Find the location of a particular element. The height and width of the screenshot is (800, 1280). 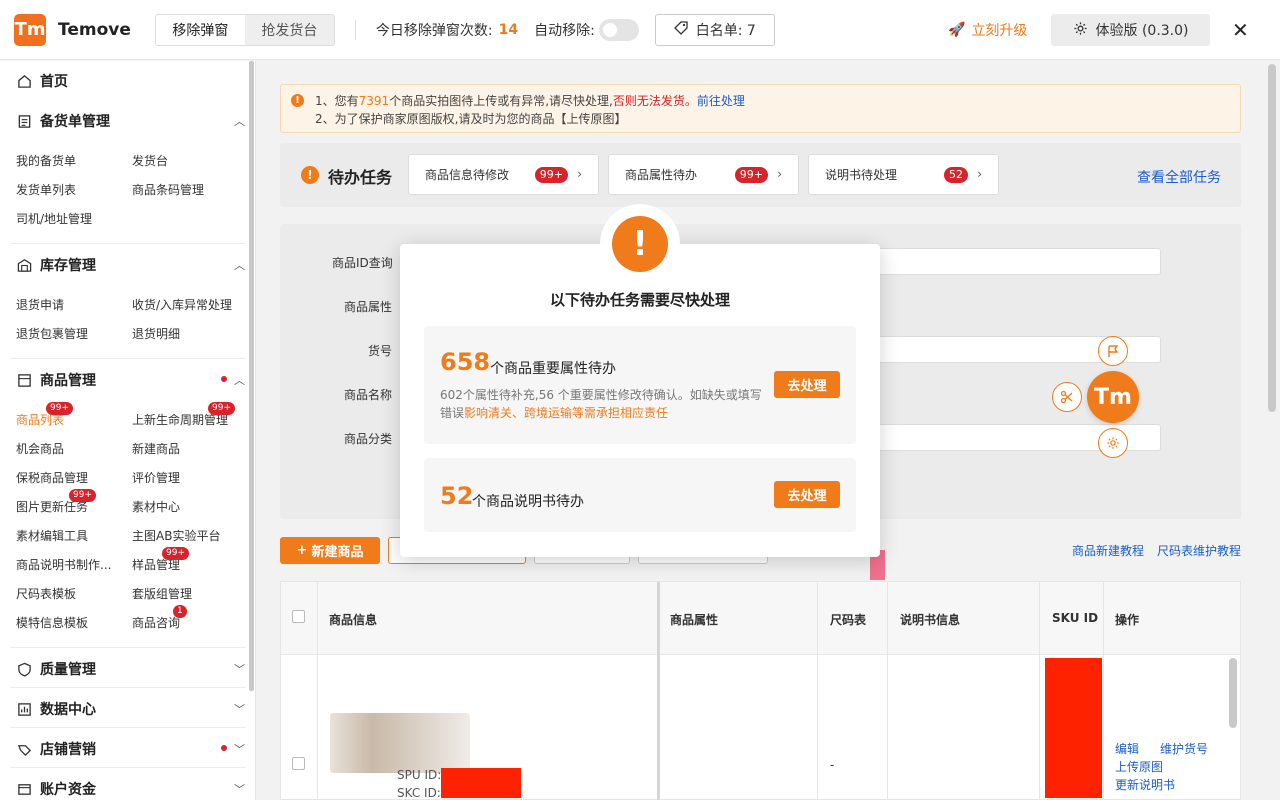

sidebar-section-inventory: 库存管理 is located at coordinates (56, 265).